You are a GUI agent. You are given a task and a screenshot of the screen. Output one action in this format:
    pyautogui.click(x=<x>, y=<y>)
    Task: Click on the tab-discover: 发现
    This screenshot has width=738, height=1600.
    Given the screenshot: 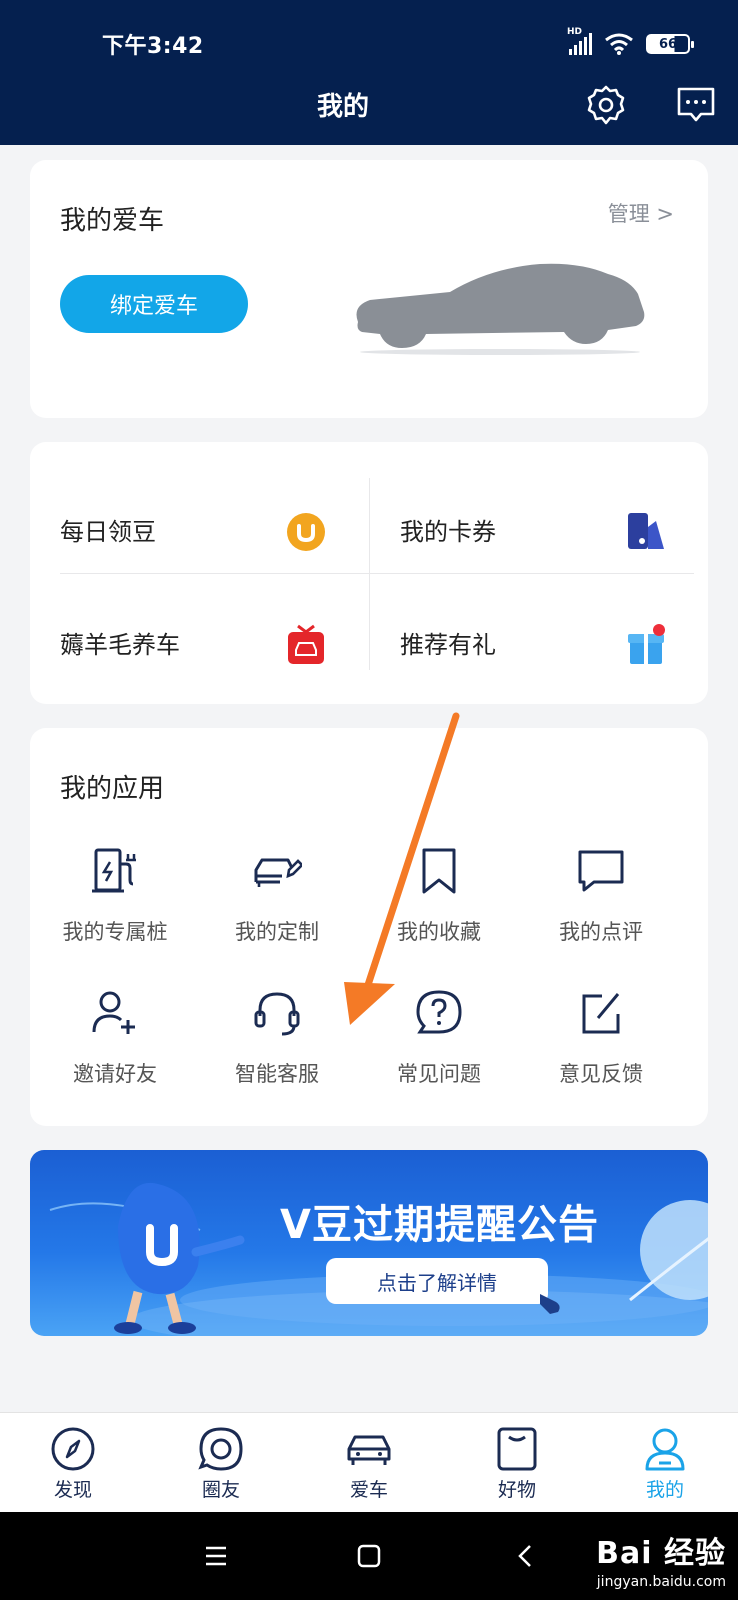 What is the action you would take?
    pyautogui.click(x=73, y=1463)
    